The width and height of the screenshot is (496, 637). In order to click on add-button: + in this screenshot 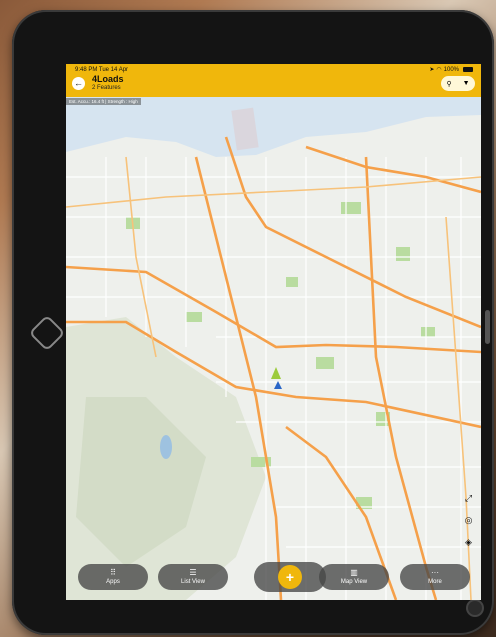, I will do `click(290, 577)`.